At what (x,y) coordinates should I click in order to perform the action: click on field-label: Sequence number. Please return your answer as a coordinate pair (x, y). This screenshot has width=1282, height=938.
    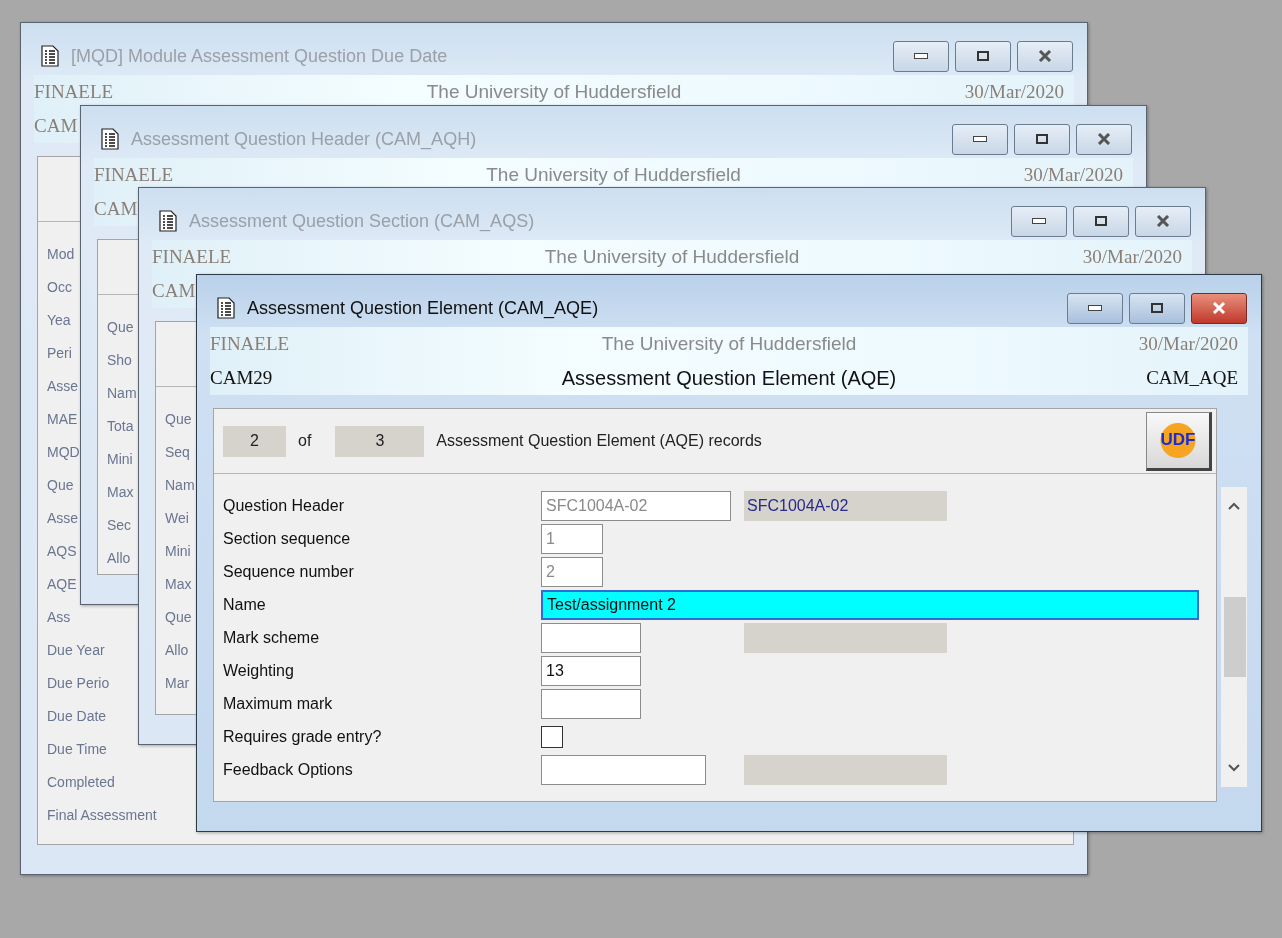
    Looking at the image, I should click on (289, 571).